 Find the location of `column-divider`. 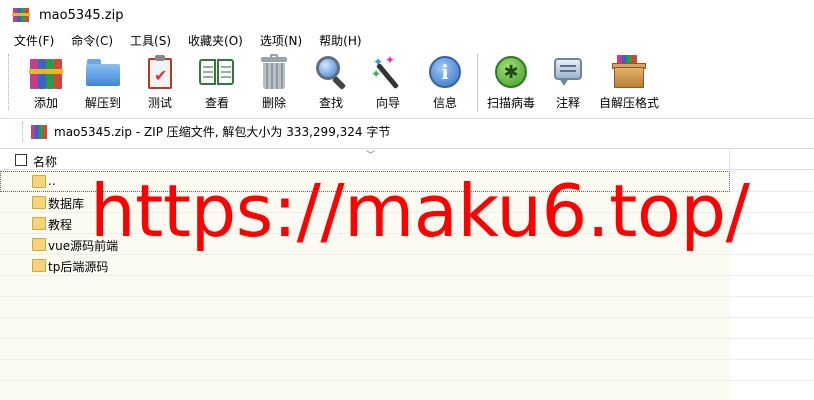

column-divider is located at coordinates (729, 160).